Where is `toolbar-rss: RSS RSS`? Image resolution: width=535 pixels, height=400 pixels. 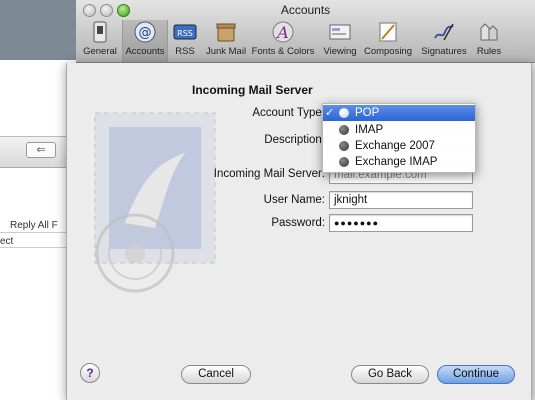 toolbar-rss: RSS RSS is located at coordinates (185, 41).